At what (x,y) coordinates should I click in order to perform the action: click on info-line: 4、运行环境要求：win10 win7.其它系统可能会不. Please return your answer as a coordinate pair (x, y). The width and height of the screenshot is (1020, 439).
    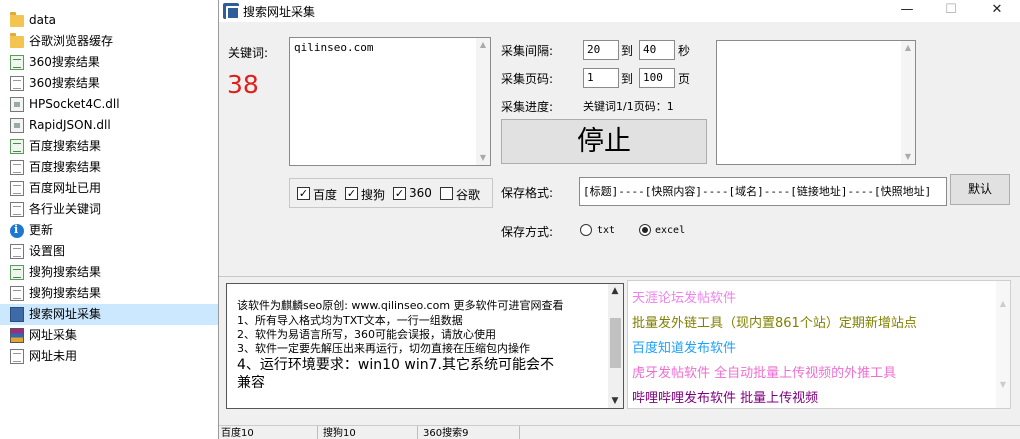
    Looking at the image, I should click on (395, 365).